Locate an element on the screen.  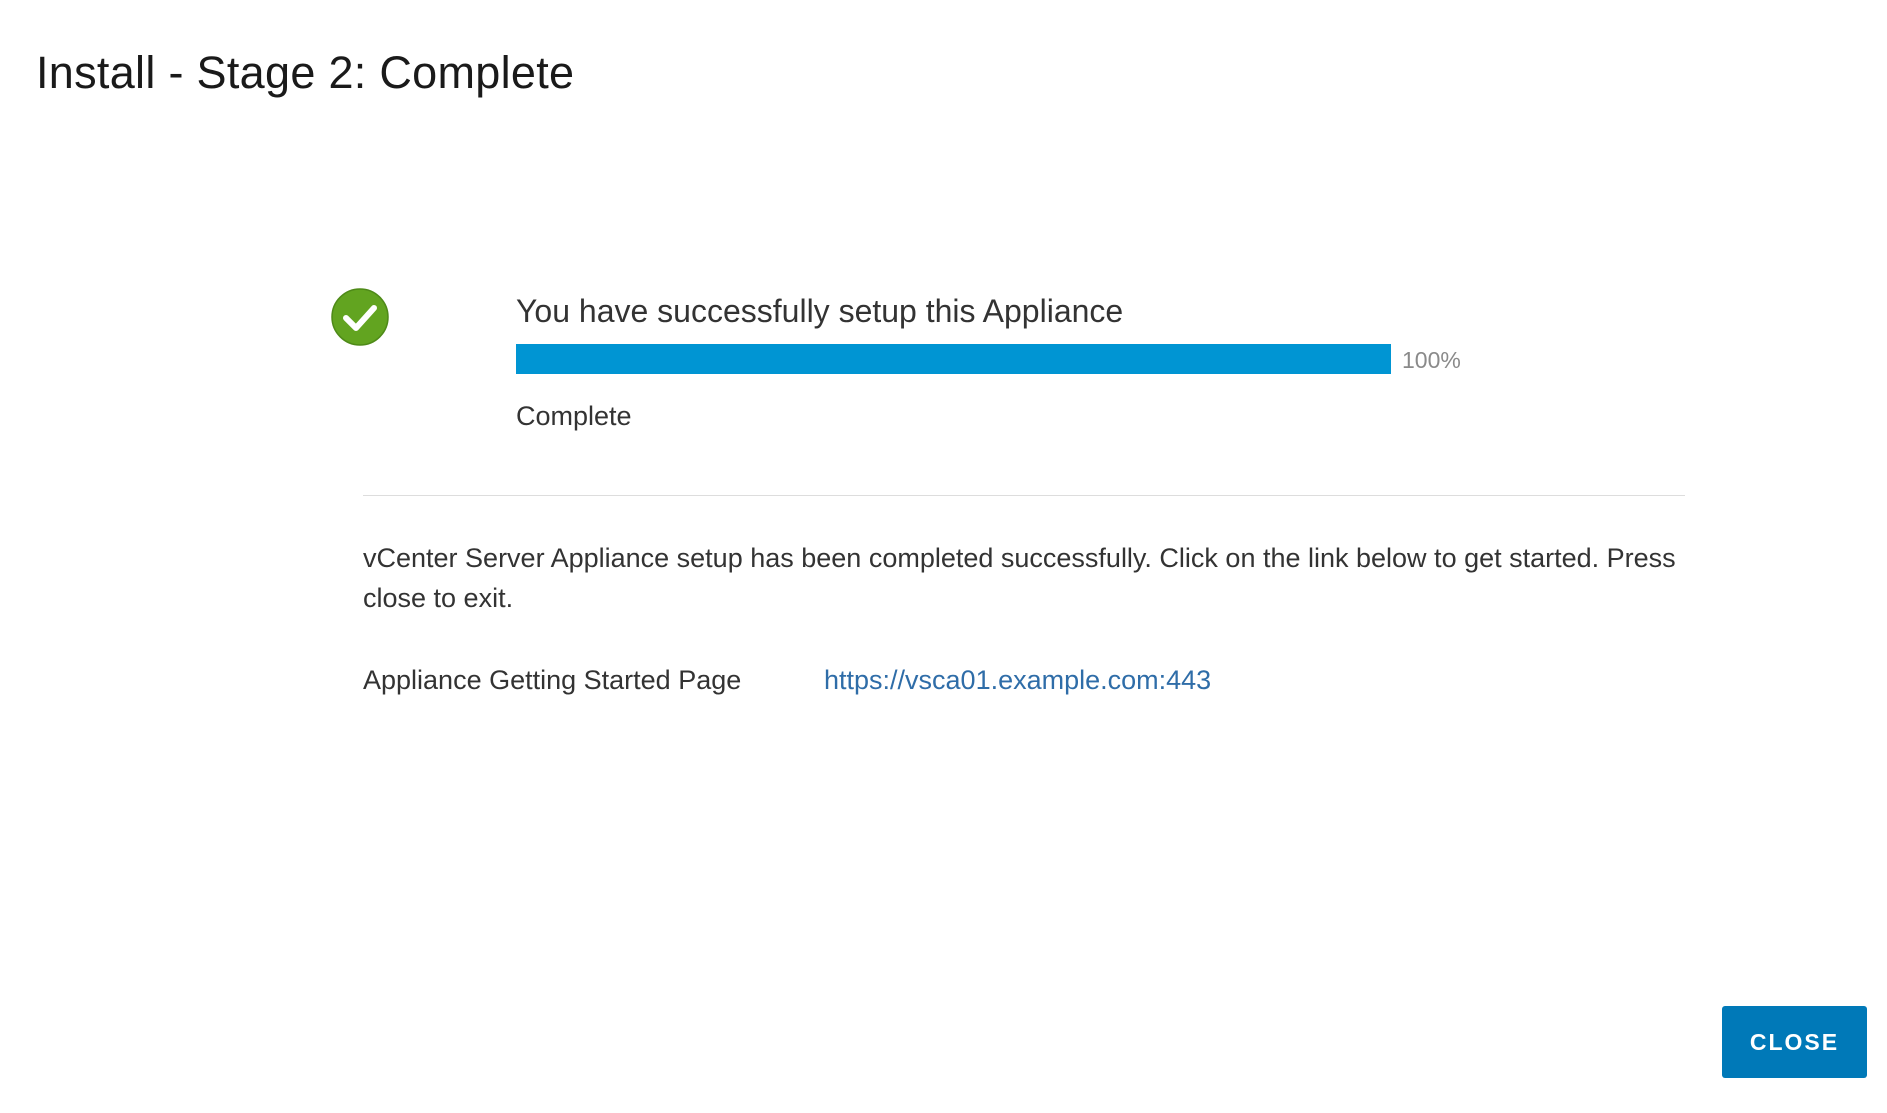
check-circle-icon is located at coordinates (360, 317).